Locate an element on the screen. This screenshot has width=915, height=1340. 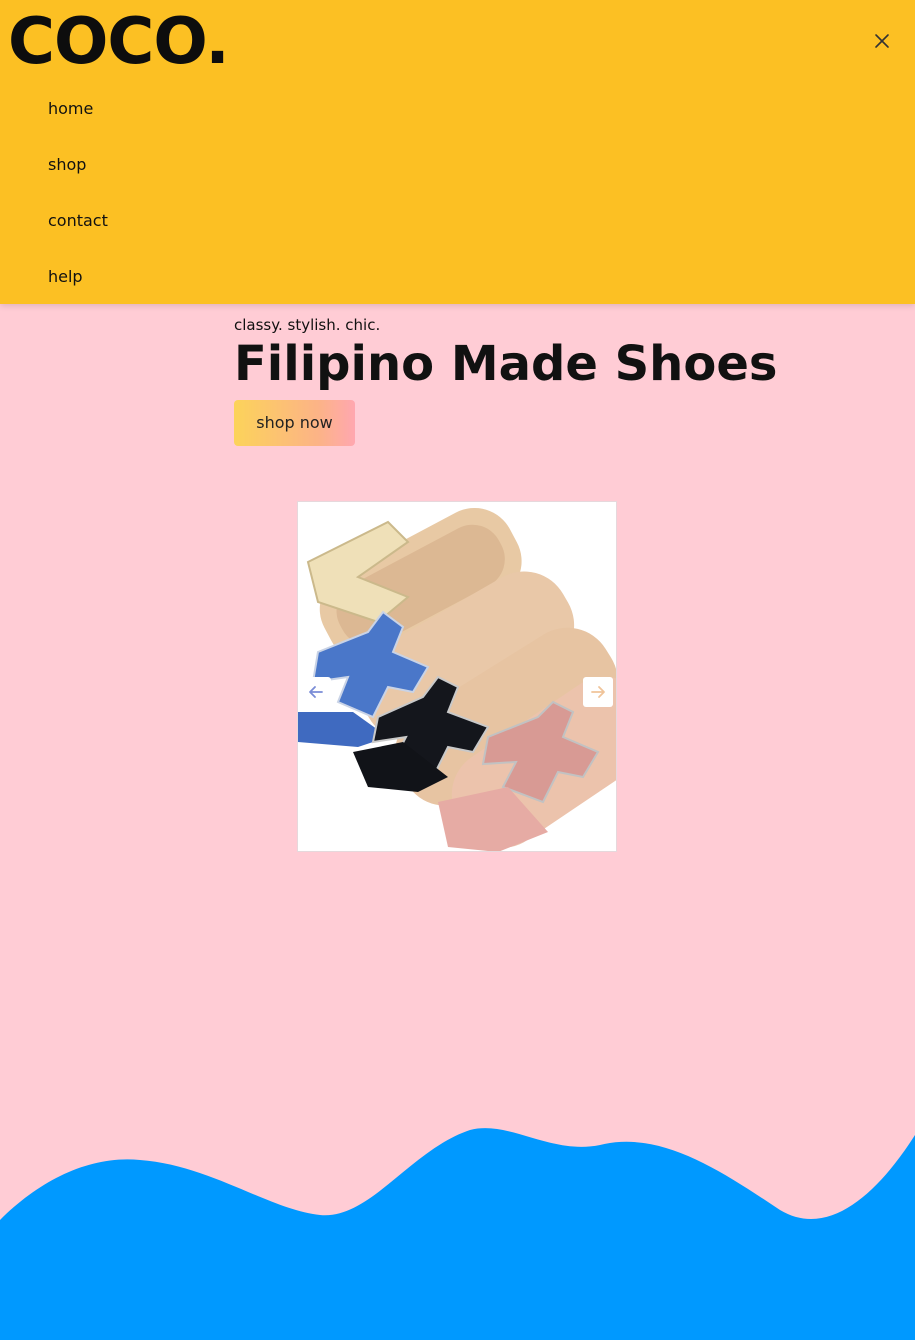
sandals-photo is located at coordinates (457, 676).